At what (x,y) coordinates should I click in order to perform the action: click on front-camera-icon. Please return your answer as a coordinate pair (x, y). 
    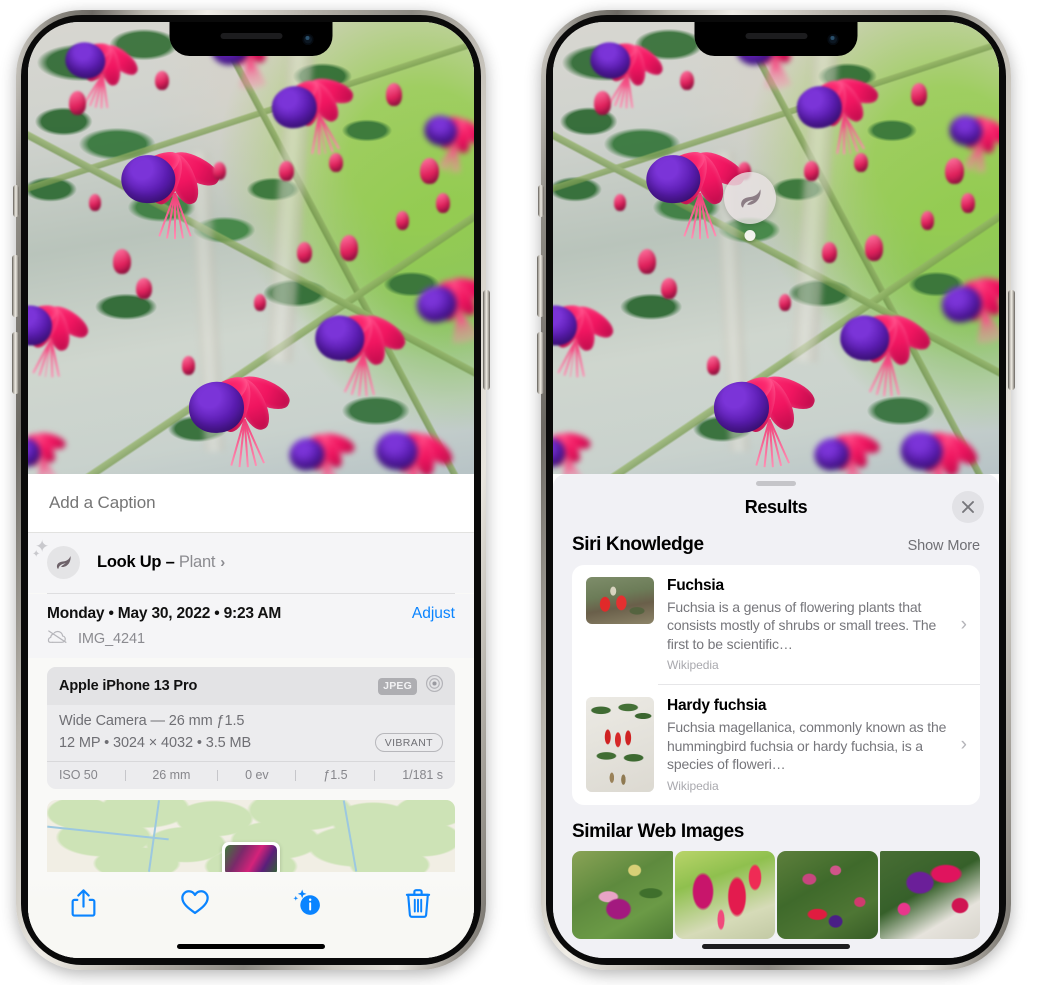
    Looking at the image, I should click on (308, 39).